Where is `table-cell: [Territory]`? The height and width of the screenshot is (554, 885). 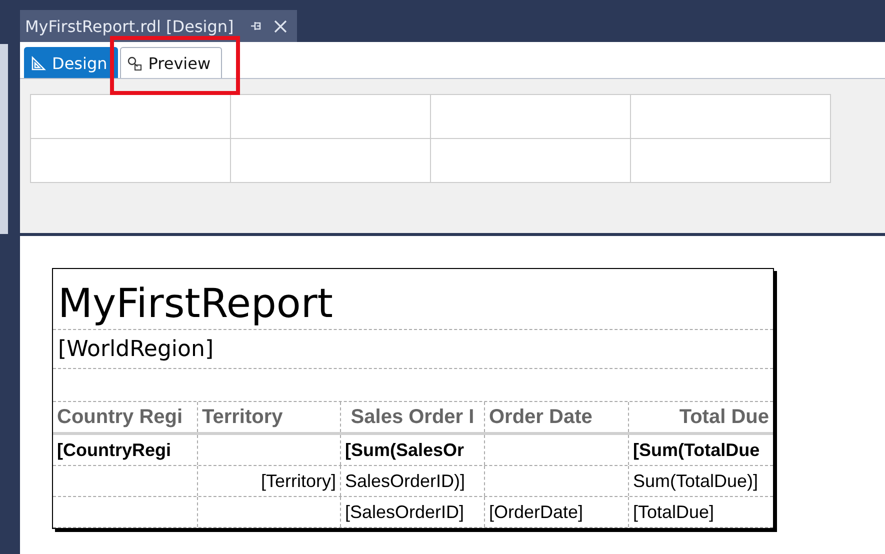 table-cell: [Territory] is located at coordinates (269, 481).